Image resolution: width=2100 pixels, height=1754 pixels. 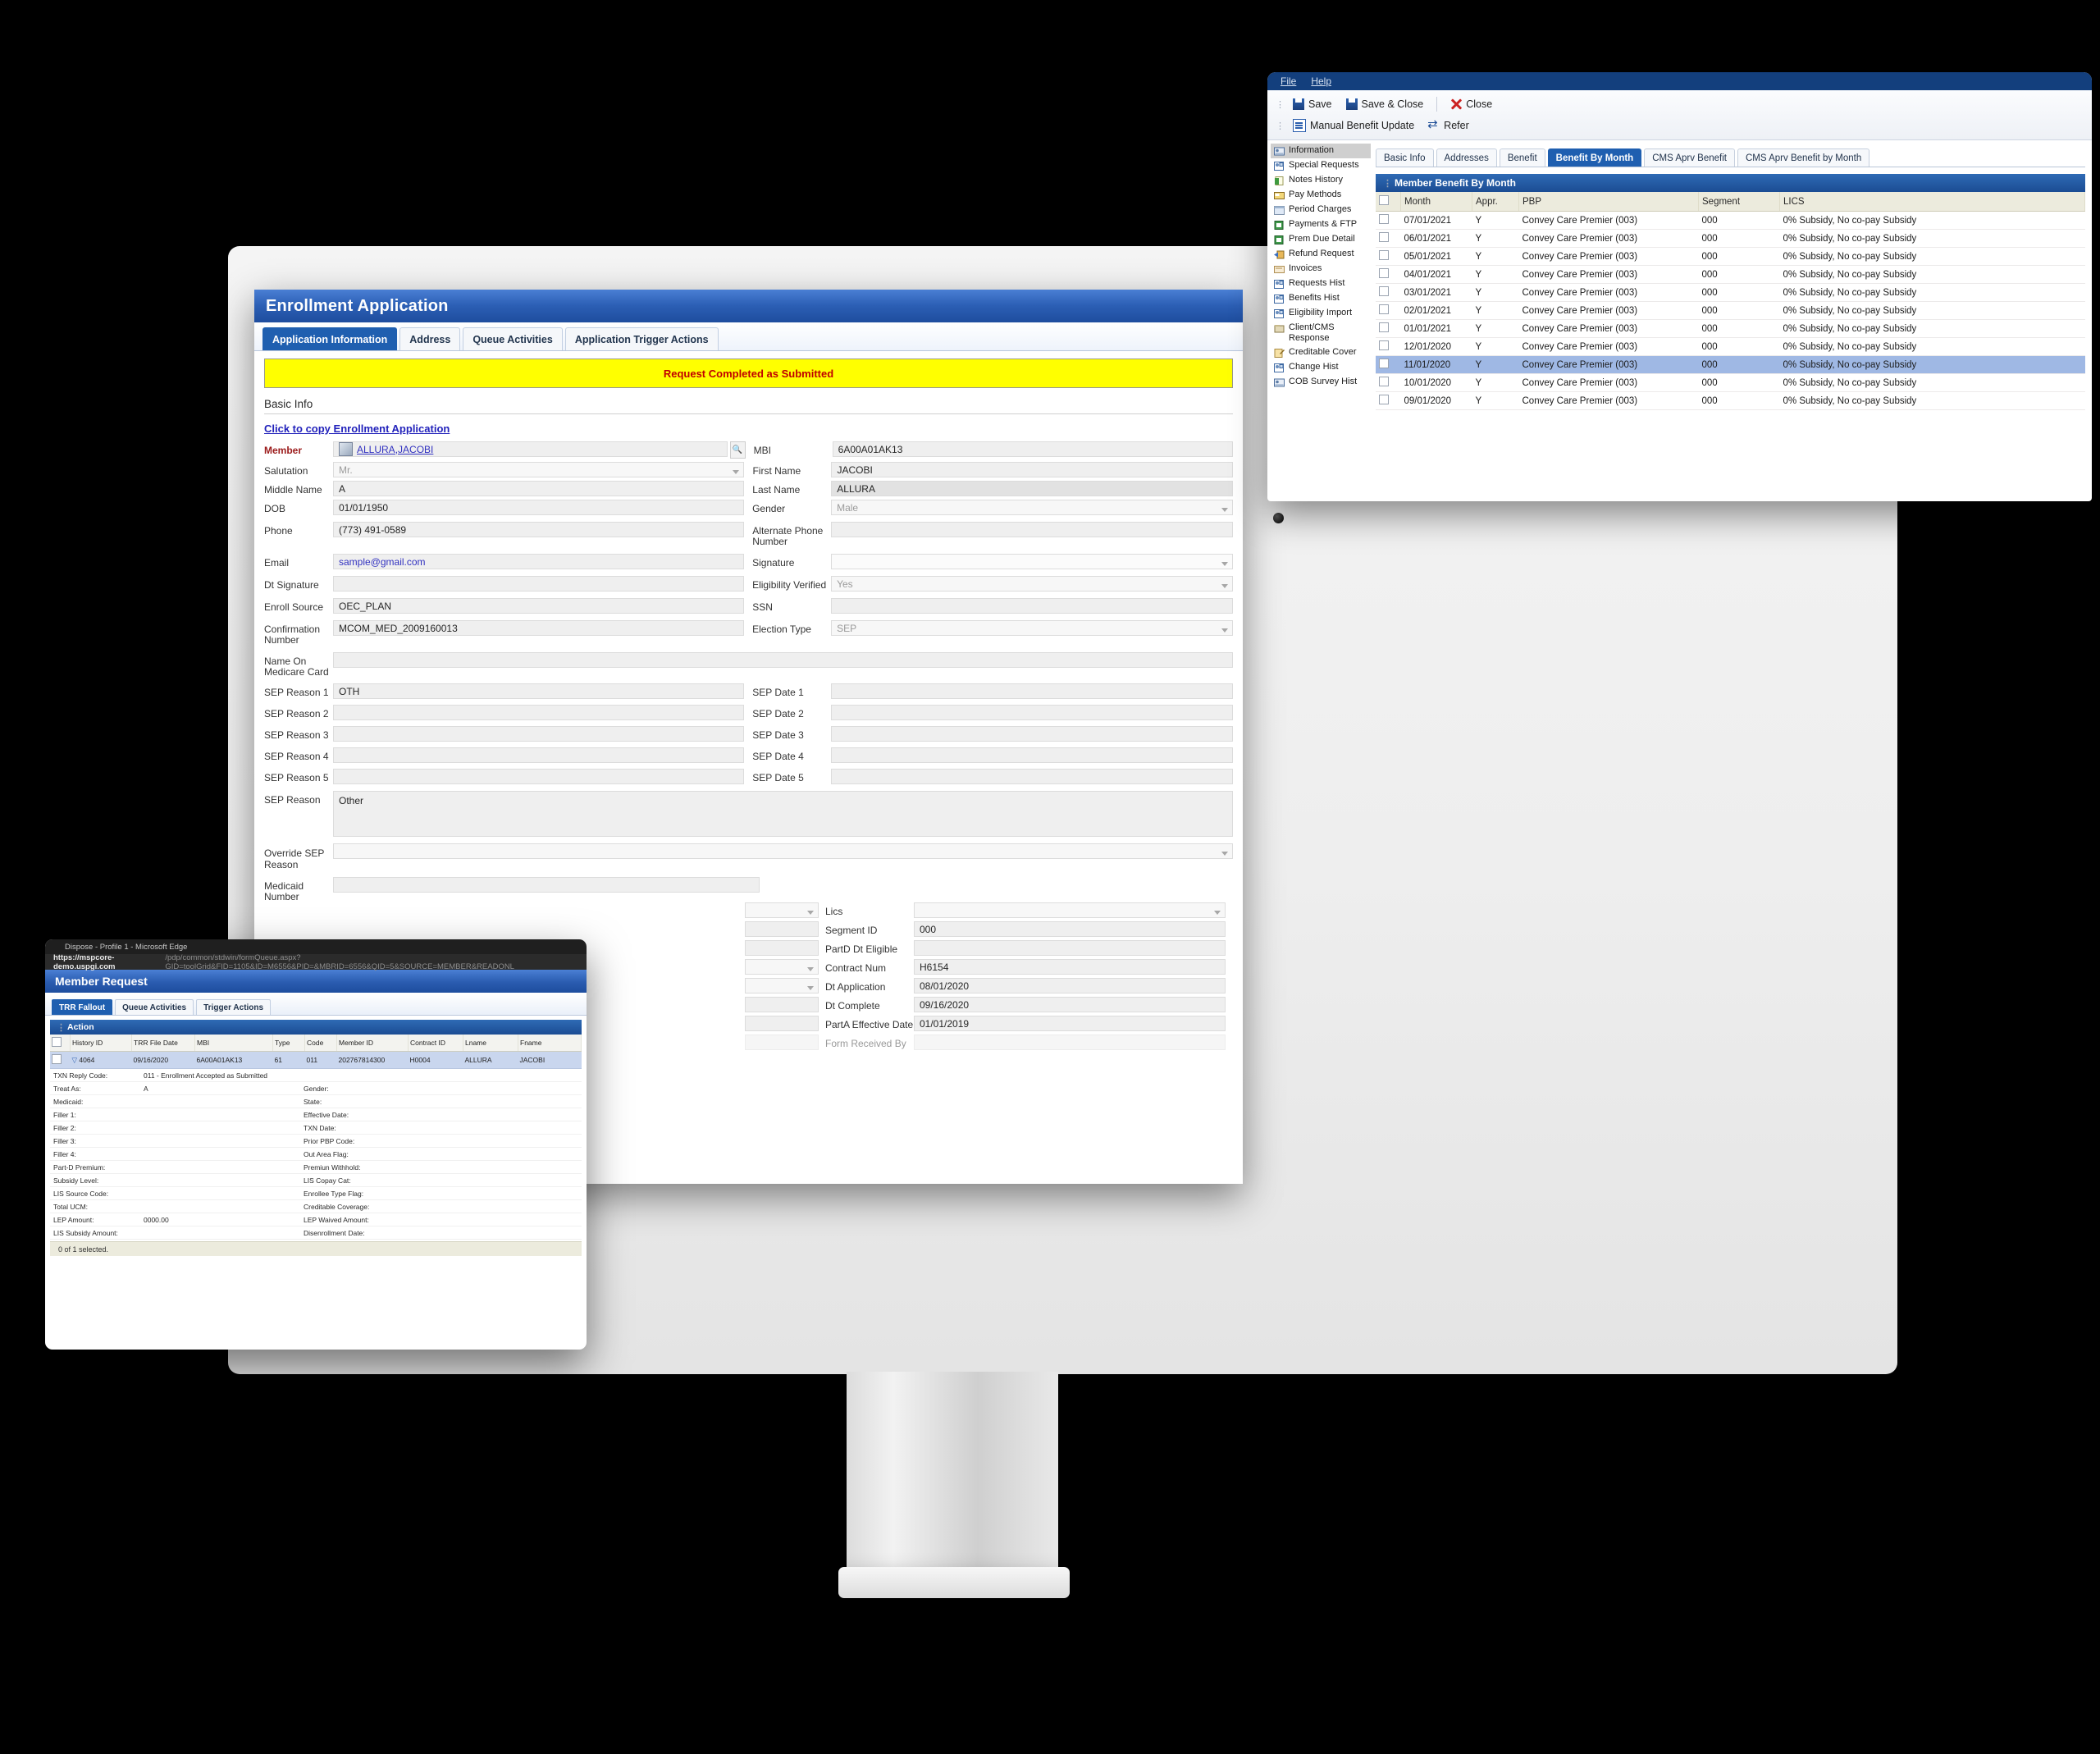 What do you see at coordinates (1321, 210) in the screenshot?
I see `sidebar-item-period-charges: Period Charges` at bounding box center [1321, 210].